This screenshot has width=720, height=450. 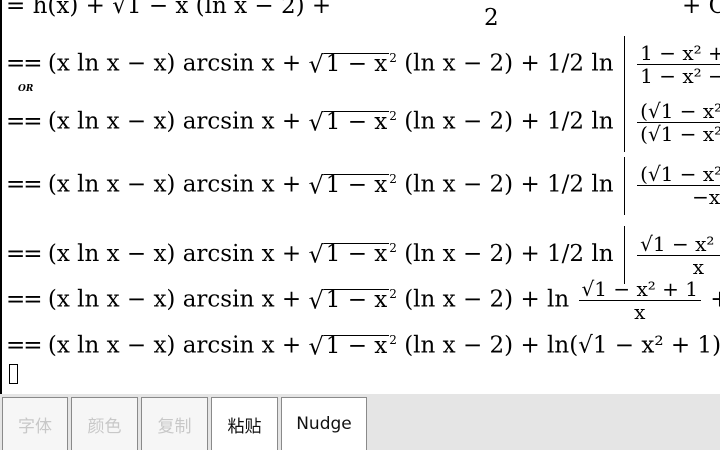 I want to click on line-3-coef: 1/2 ln, so click(x=580, y=184).